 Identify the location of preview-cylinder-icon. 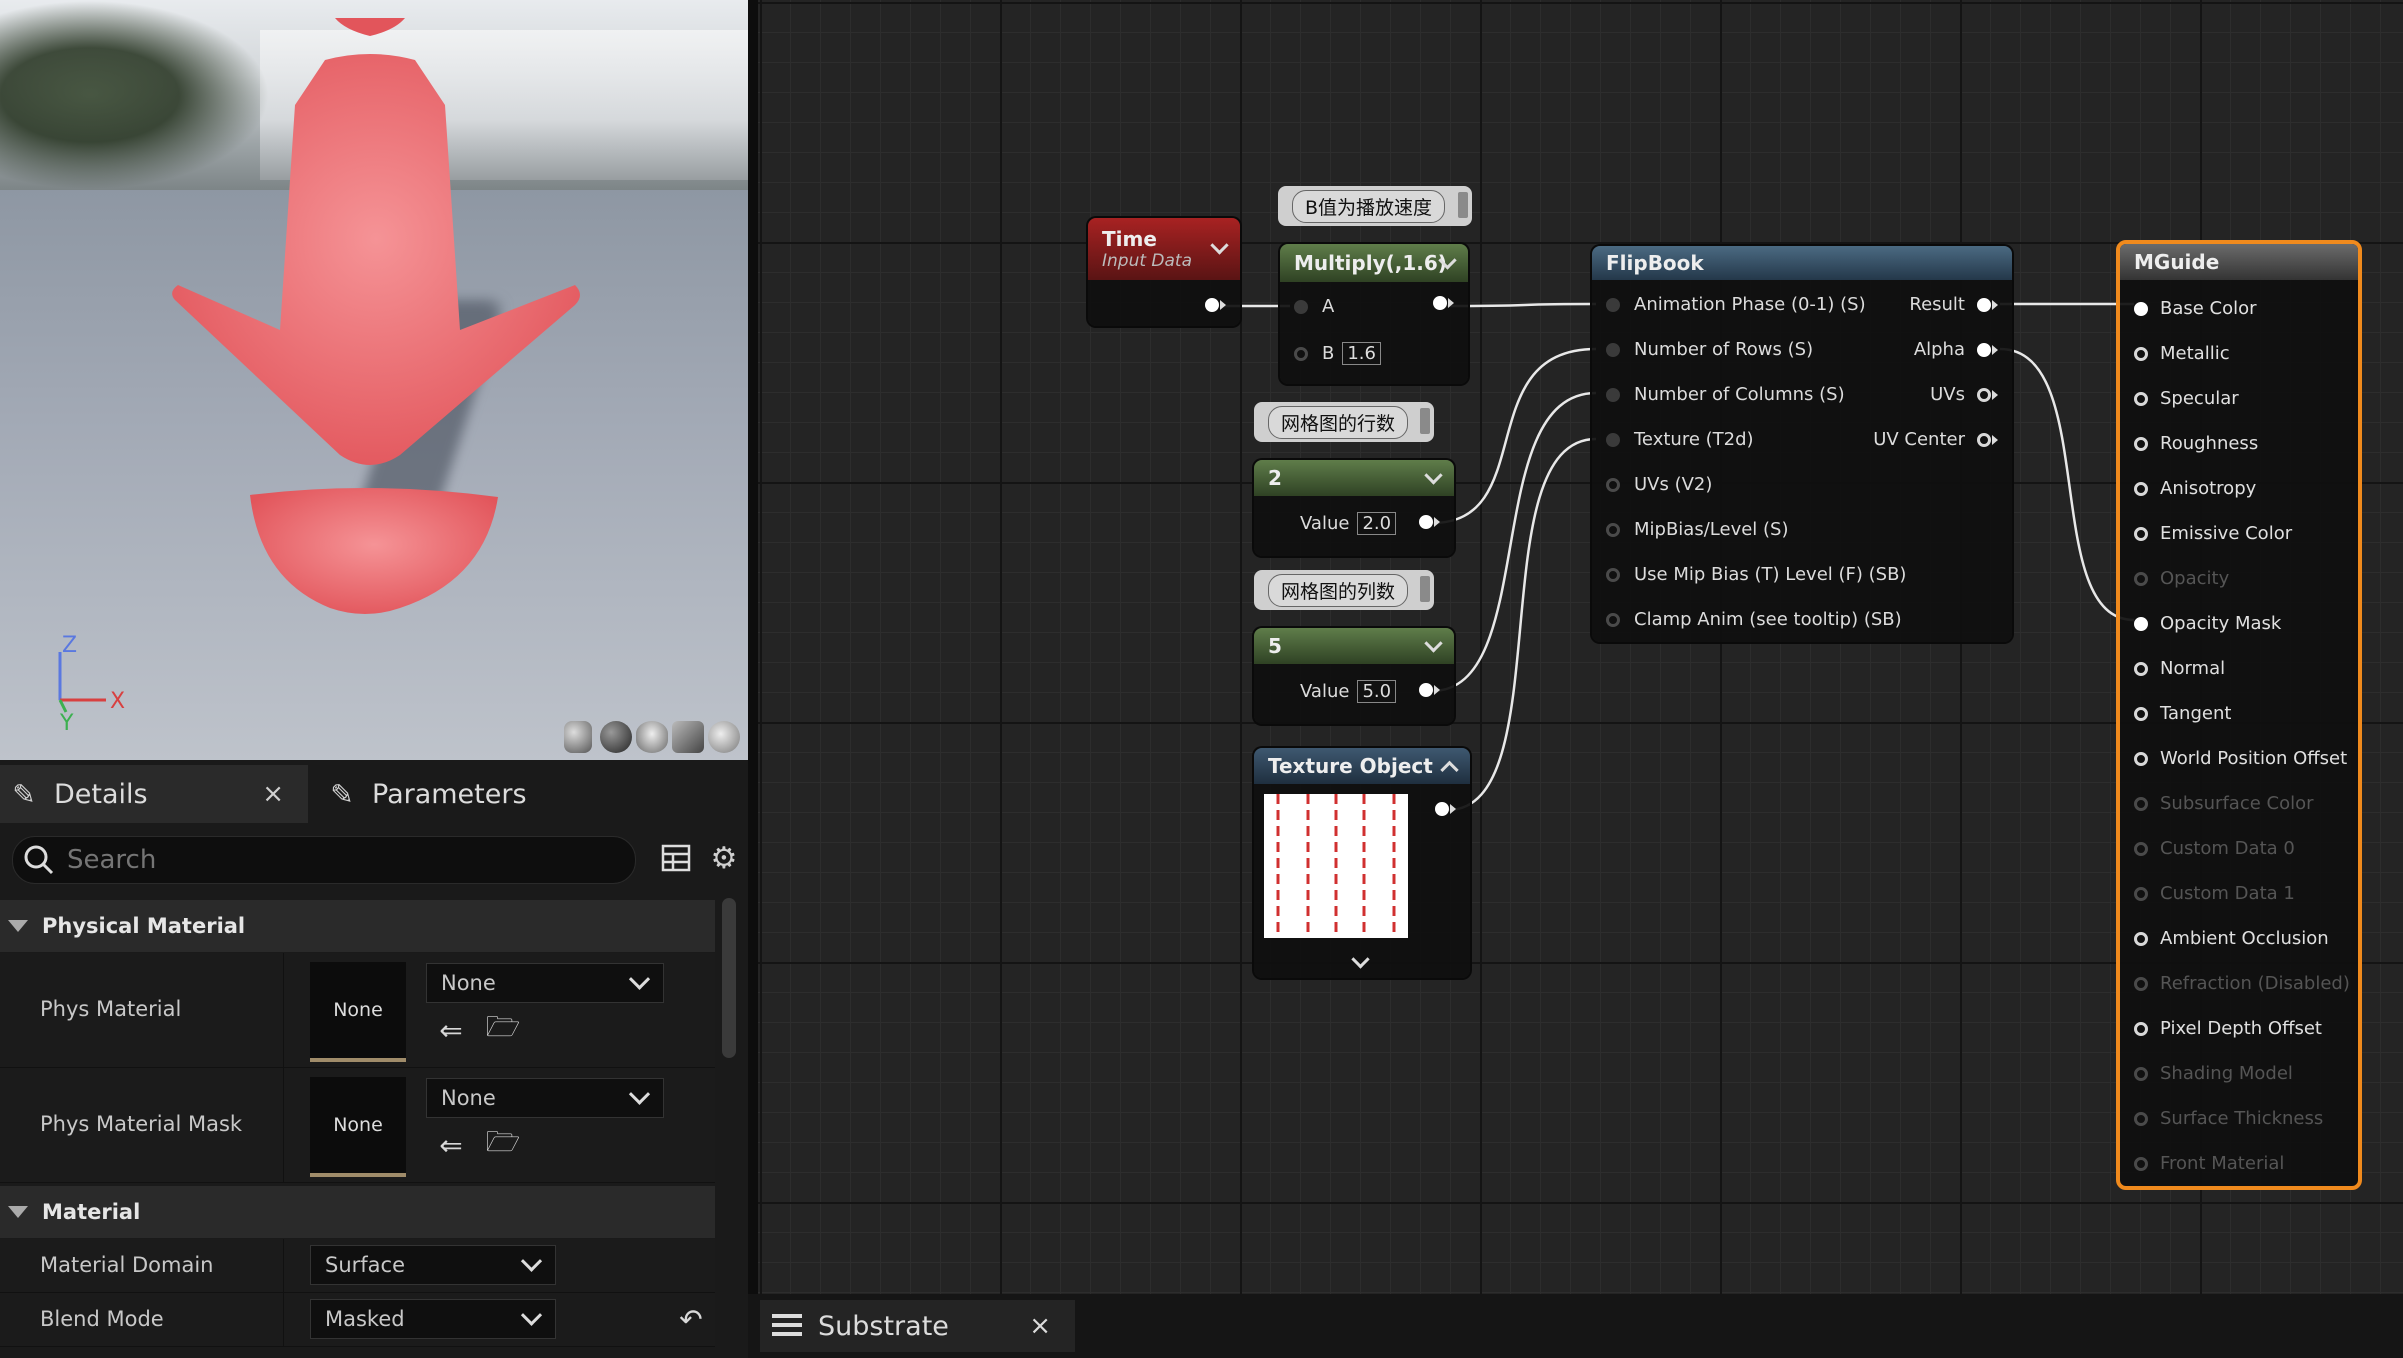
(578, 737).